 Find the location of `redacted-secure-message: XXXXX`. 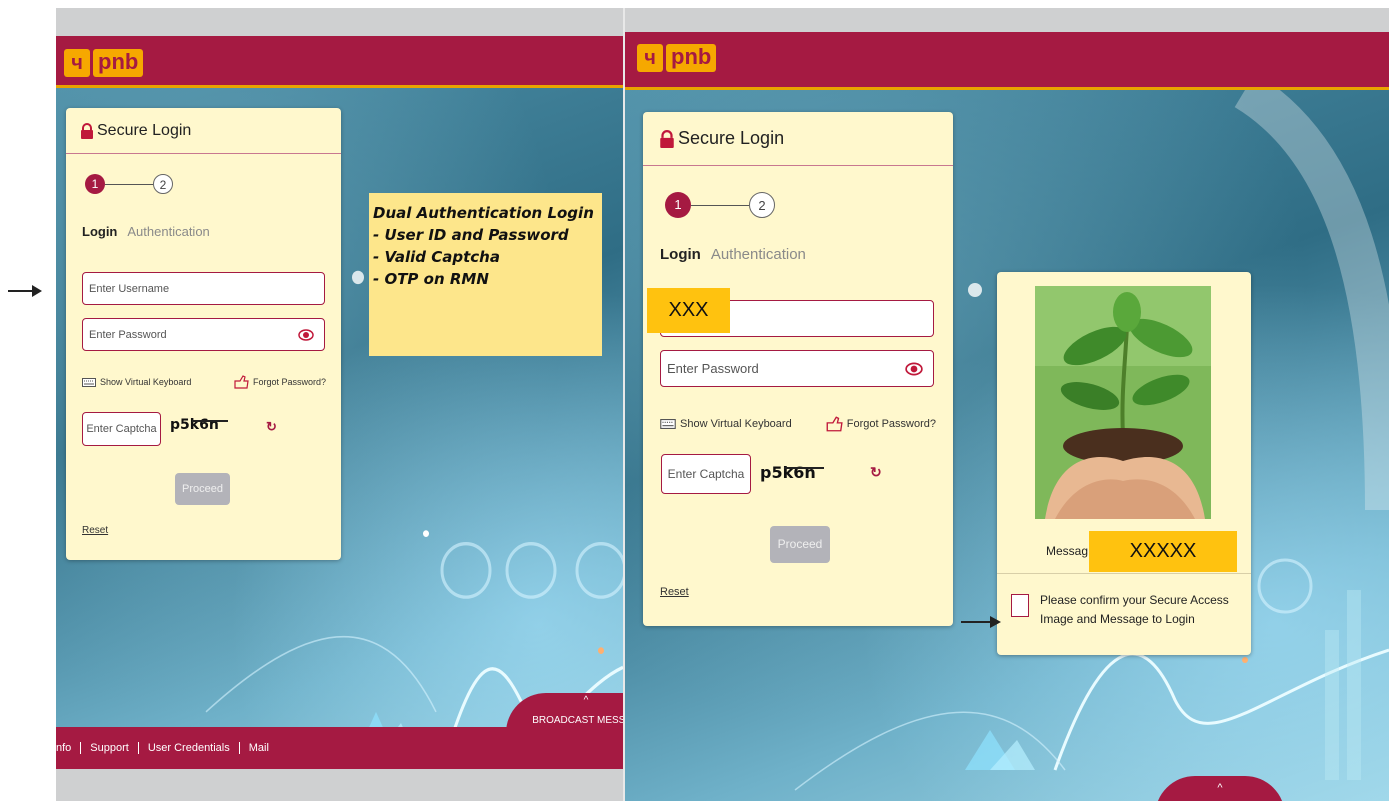

redacted-secure-message: XXXXX is located at coordinates (1163, 551).